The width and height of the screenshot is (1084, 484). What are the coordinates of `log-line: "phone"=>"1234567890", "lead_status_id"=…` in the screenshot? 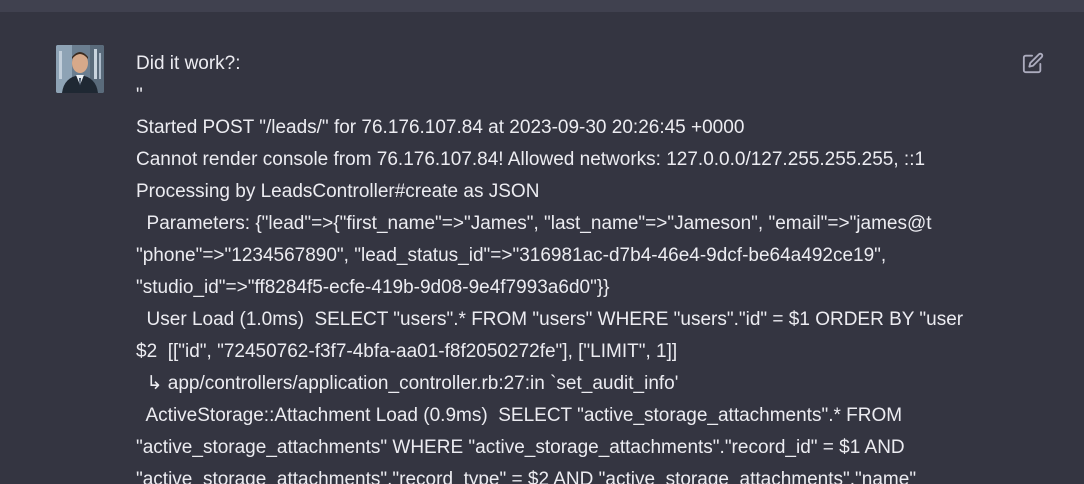 It's located at (511, 255).